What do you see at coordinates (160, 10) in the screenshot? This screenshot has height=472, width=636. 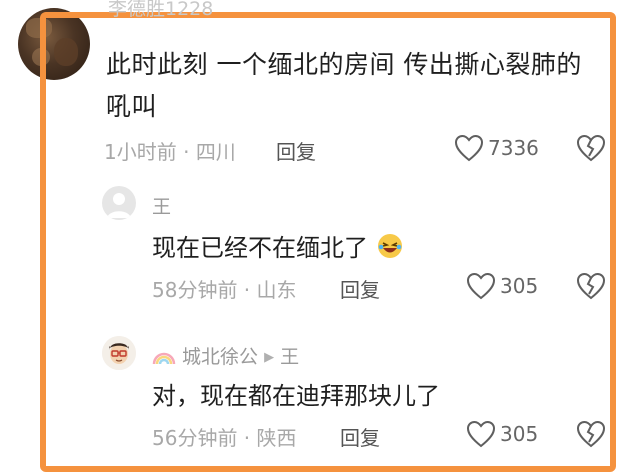 I see `comment-username: 李德胜1228` at bounding box center [160, 10].